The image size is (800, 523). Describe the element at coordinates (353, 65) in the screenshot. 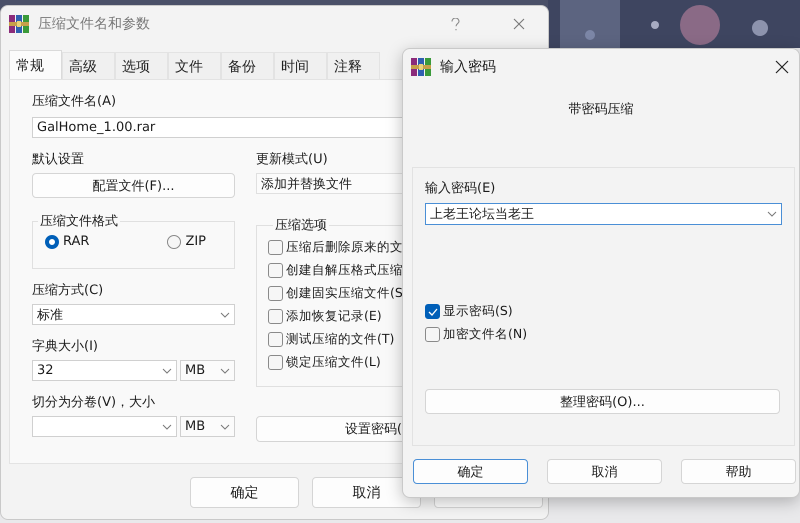

I see `tab: 注释` at that location.